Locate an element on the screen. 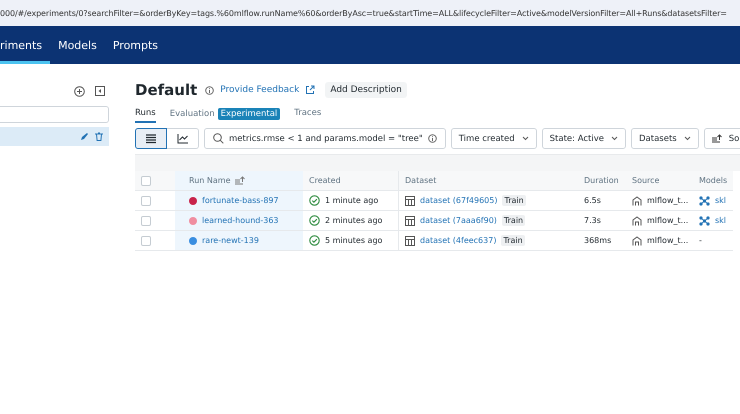  tab: Runs is located at coordinates (145, 115).